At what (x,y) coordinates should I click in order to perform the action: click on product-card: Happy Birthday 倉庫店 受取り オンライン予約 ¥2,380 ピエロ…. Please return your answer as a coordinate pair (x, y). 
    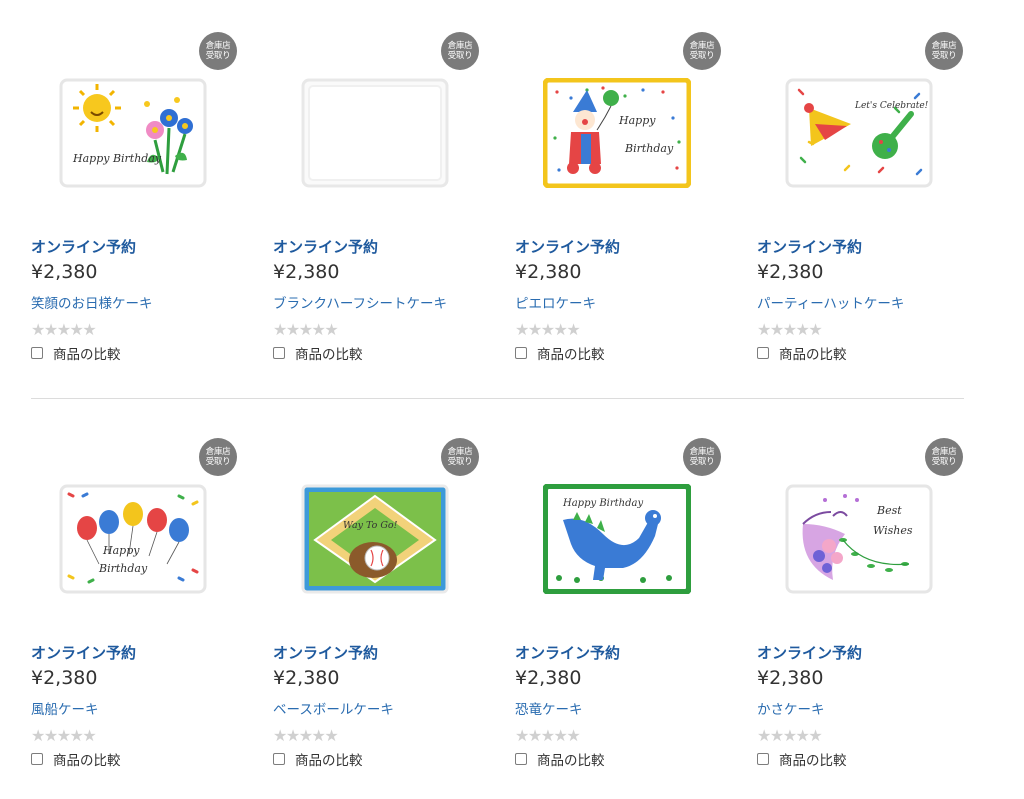
    Looking at the image, I should click on (635, 190).